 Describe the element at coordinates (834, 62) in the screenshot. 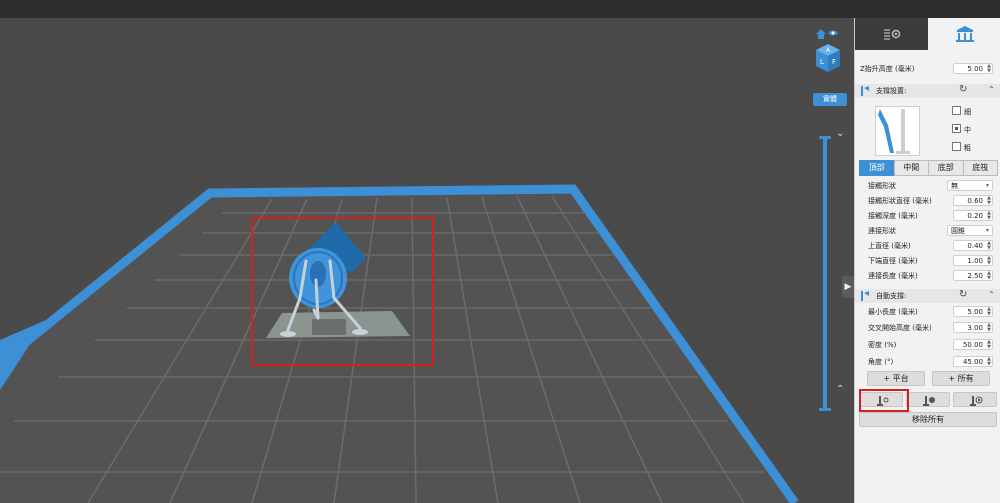

I see `svg-text: F` at that location.